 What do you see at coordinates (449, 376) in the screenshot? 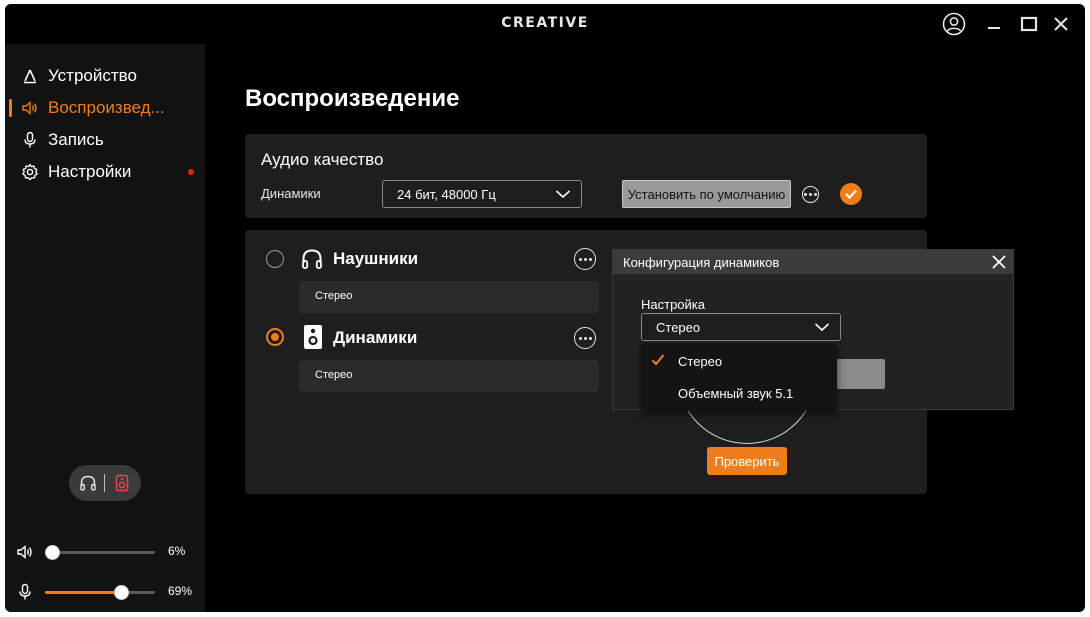
I see `speakers-config: Стерео` at bounding box center [449, 376].